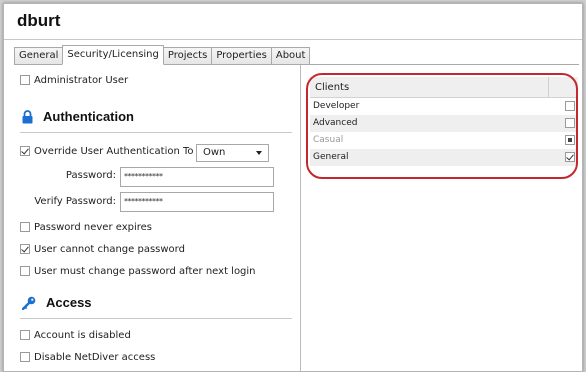 This screenshot has width=586, height=372. Describe the element at coordinates (187, 56) in the screenshot. I see `tab-projects: Projects` at that location.